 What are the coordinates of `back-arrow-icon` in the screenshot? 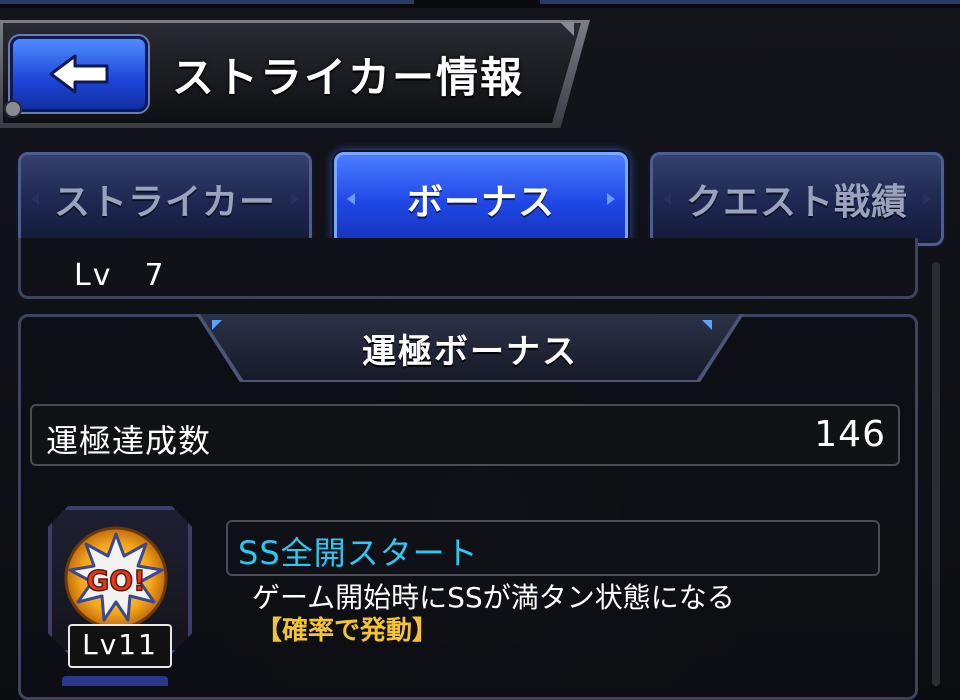 It's located at (79, 74).